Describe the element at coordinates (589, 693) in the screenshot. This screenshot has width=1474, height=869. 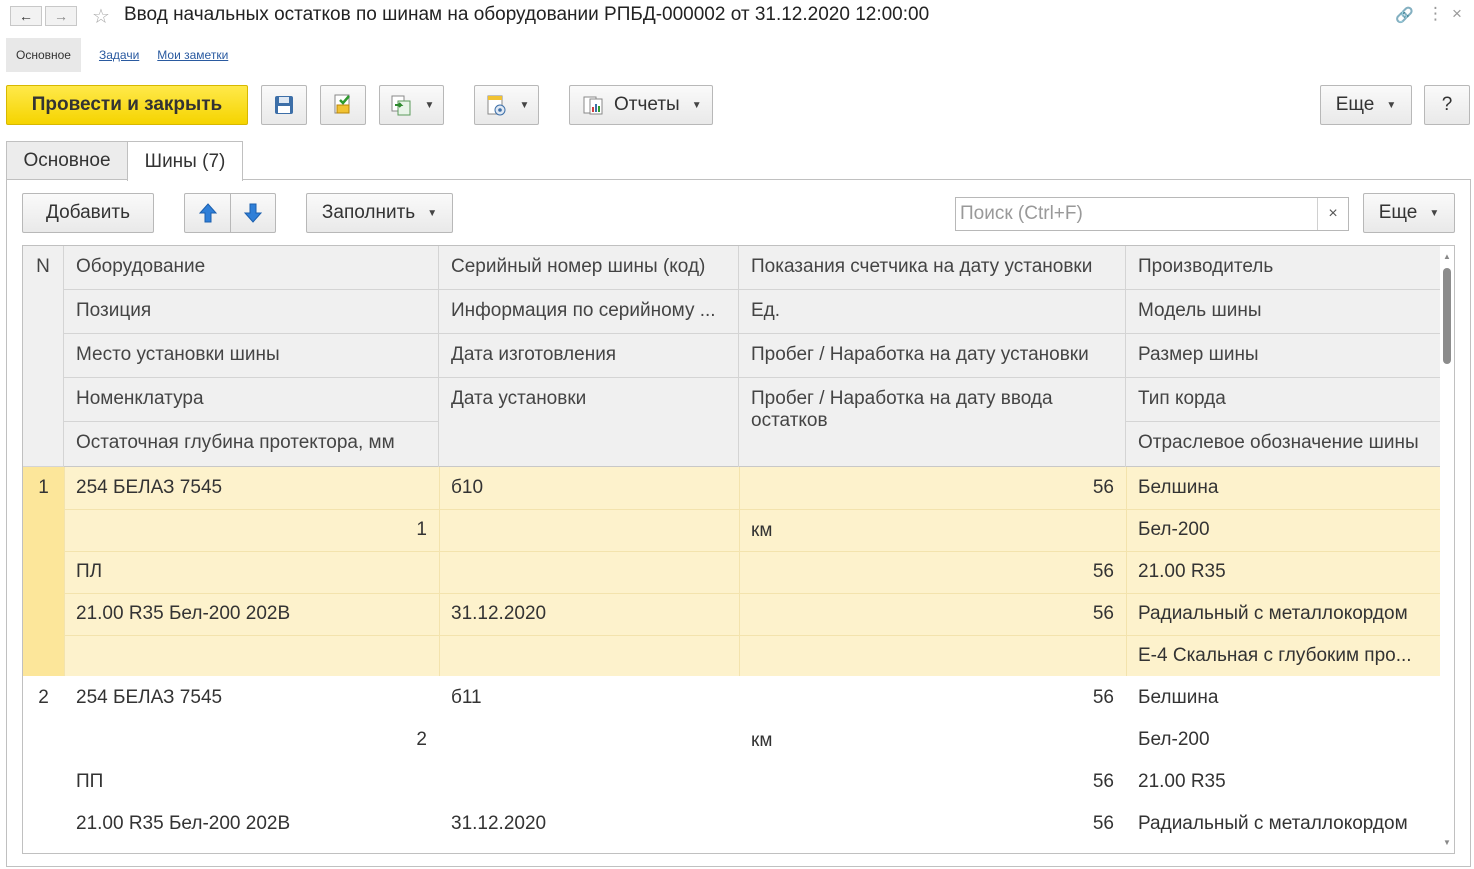
I see `cell-serial: б11` at that location.